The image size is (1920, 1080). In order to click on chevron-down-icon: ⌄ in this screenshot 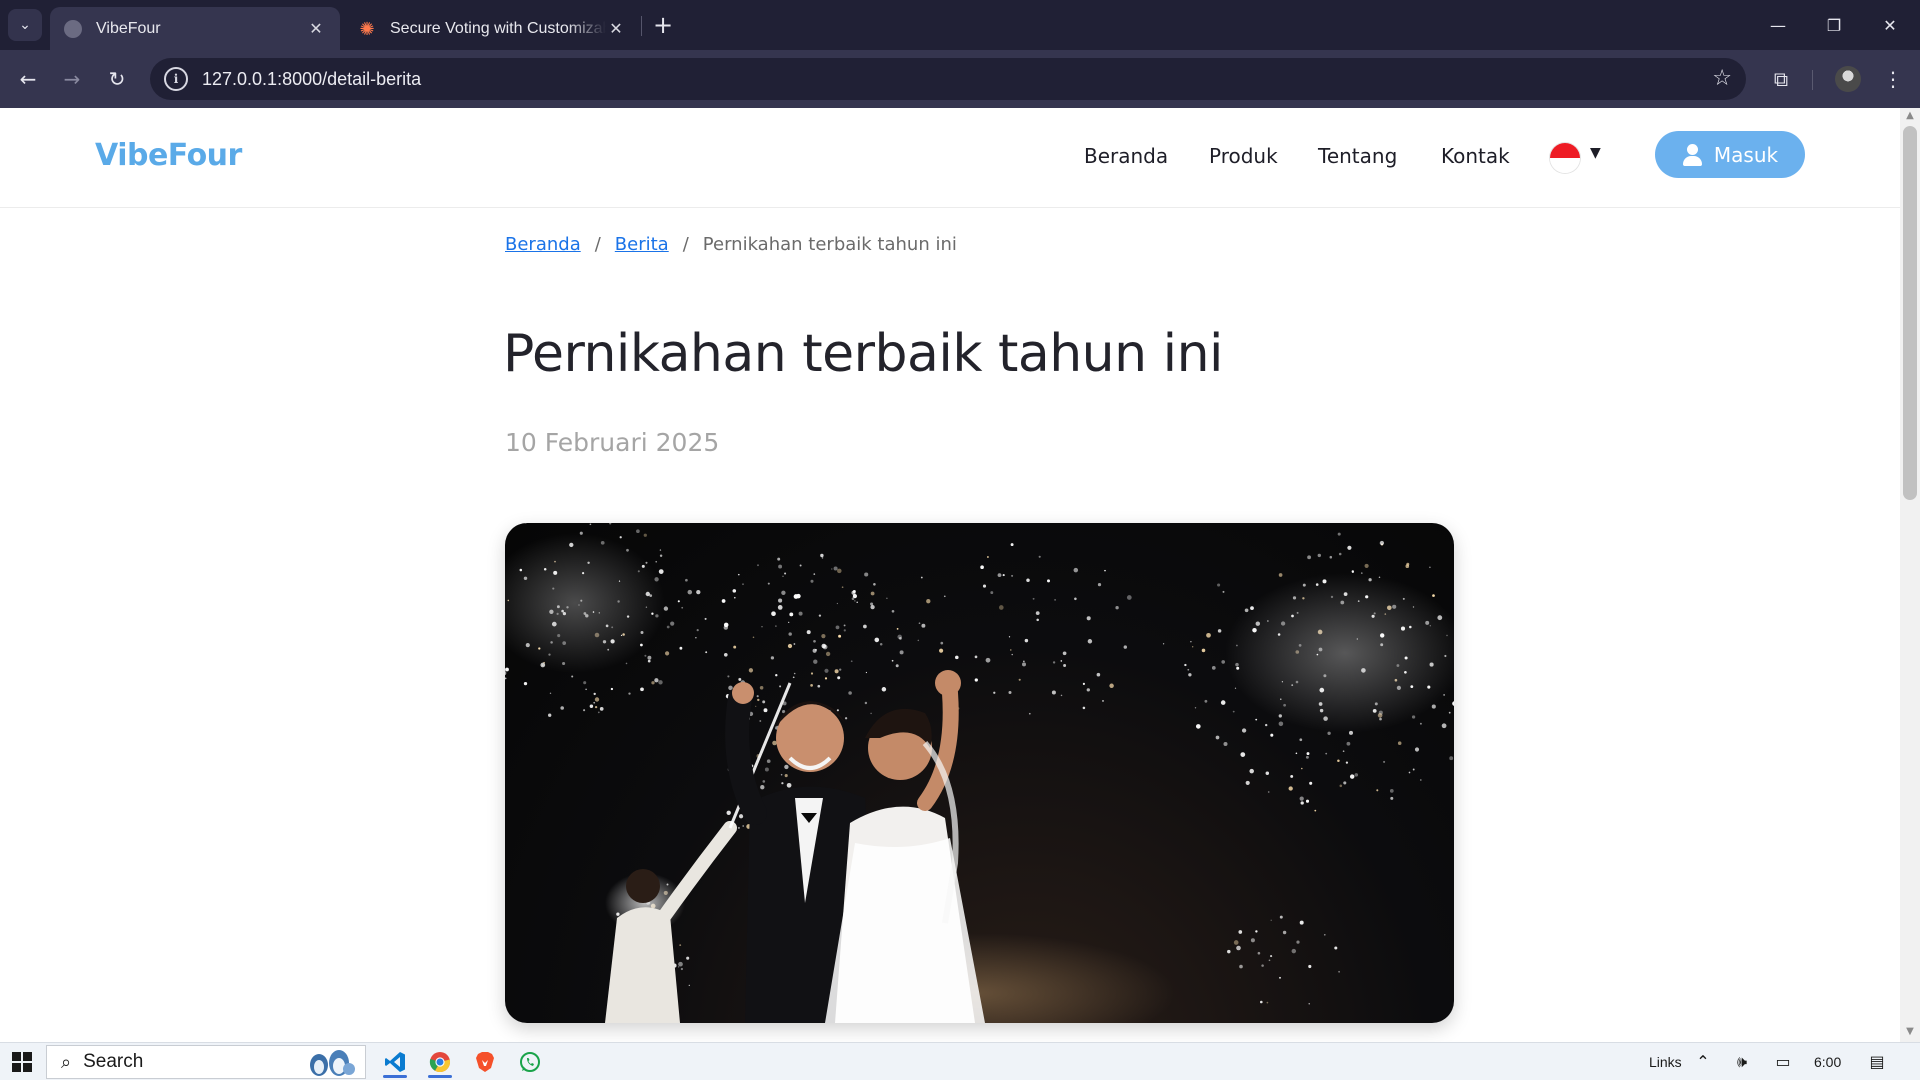, I will do `click(25, 25)`.